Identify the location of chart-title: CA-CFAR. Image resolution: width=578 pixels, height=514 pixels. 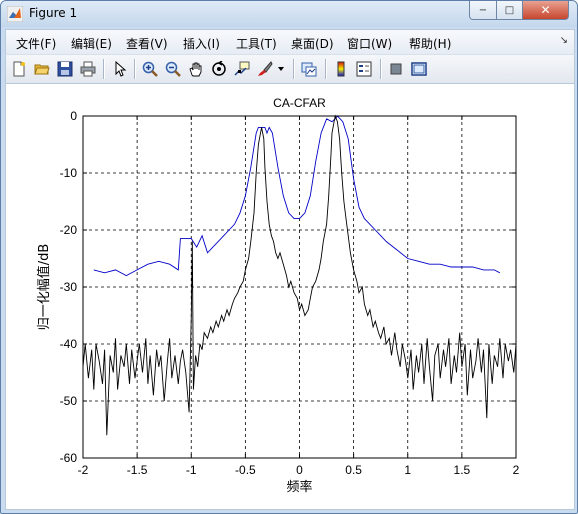
(299, 103).